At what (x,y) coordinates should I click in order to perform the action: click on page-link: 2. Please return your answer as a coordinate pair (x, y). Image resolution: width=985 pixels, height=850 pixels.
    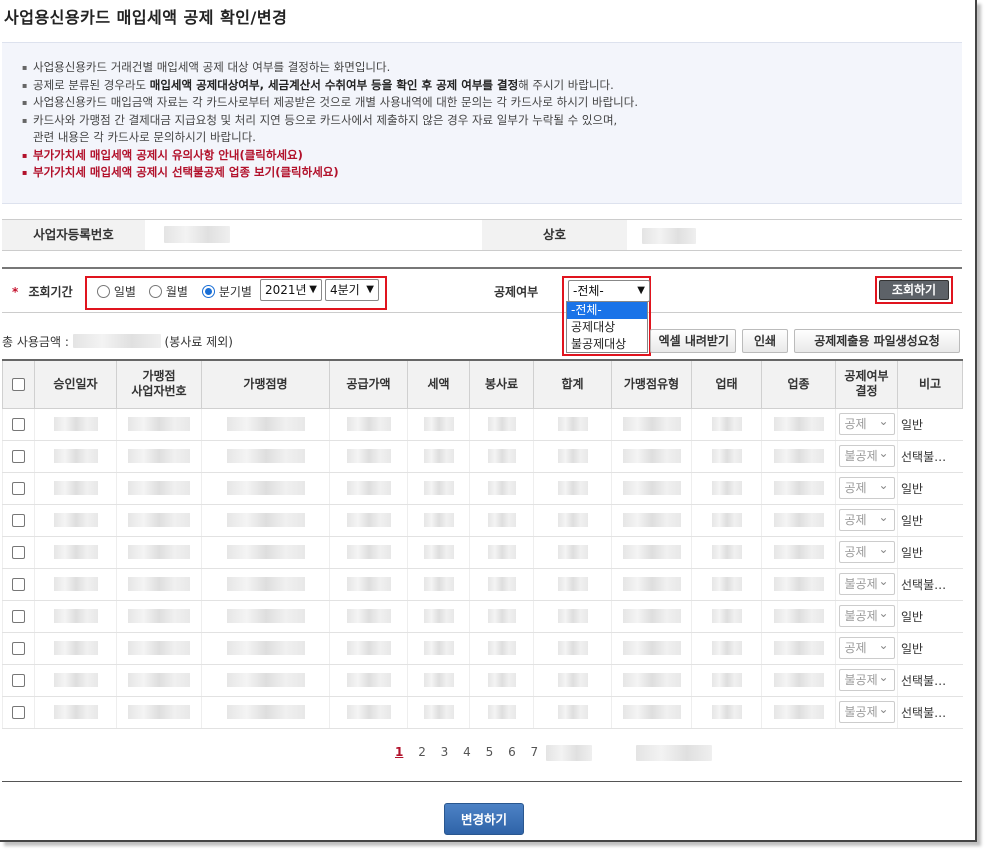
    Looking at the image, I should click on (422, 752).